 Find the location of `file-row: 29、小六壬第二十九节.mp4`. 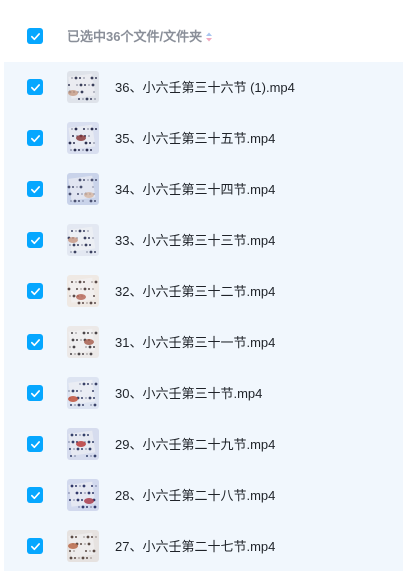

file-row: 29、小六壬第二十九节.mp4 is located at coordinates (203, 444).